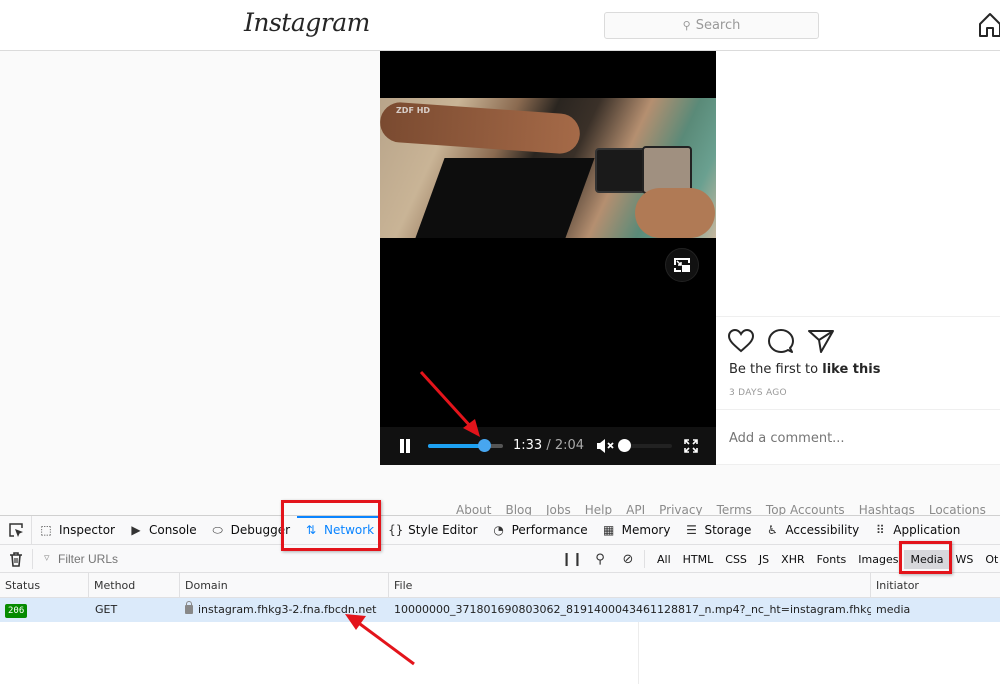 The height and width of the screenshot is (684, 1000). I want to click on clear-trash-icon, so click(16, 559).